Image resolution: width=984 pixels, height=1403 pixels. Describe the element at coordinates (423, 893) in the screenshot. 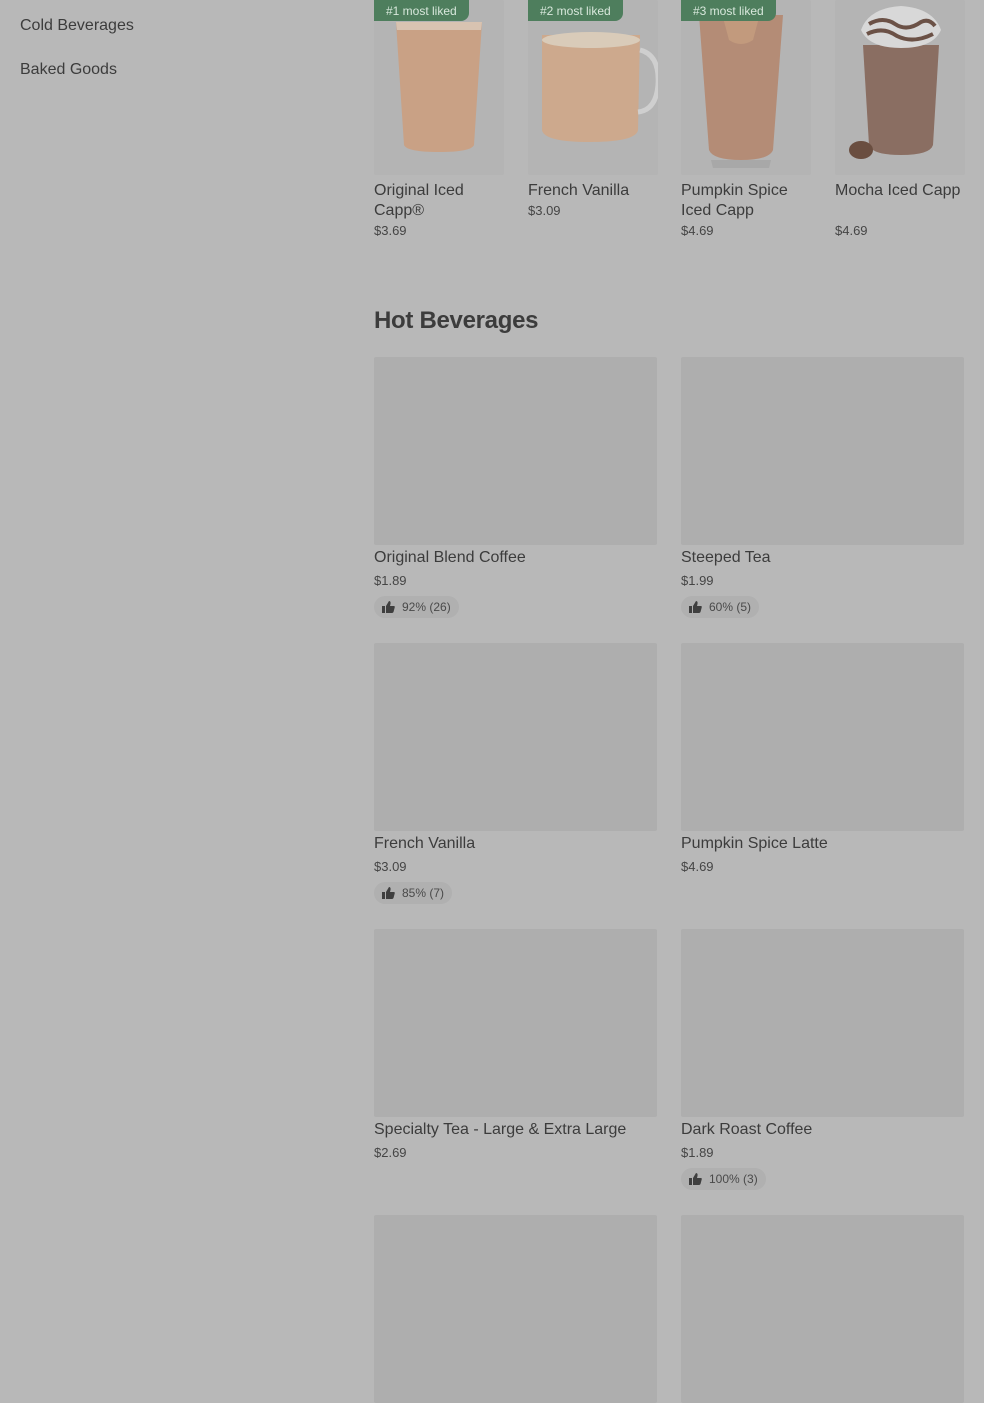

I see `rating-text: 85% (7)` at that location.